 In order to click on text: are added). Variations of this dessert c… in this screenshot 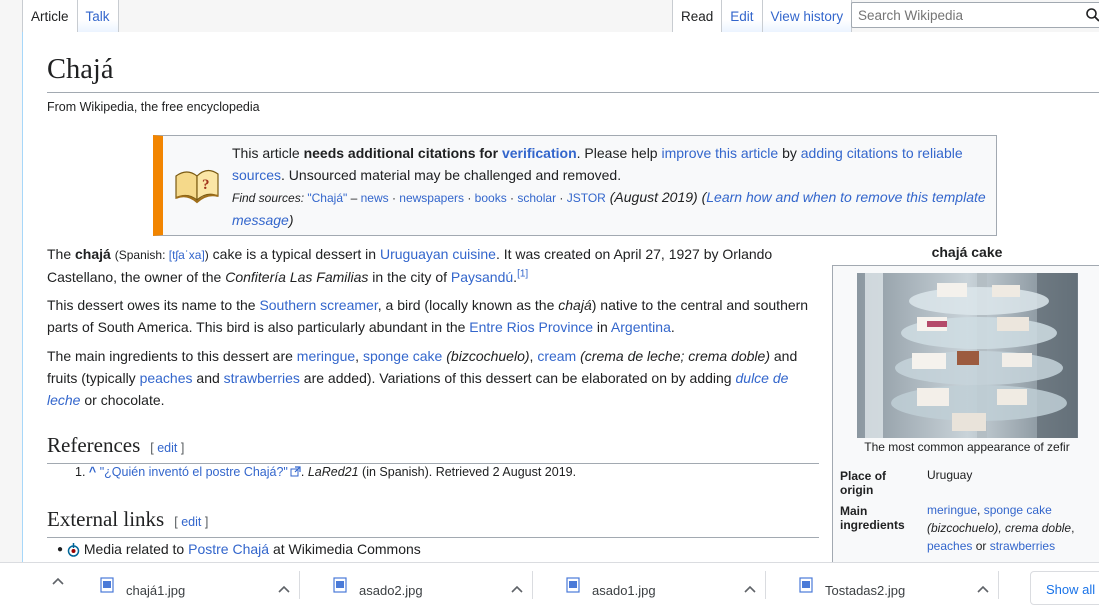, I will do `click(517, 378)`.